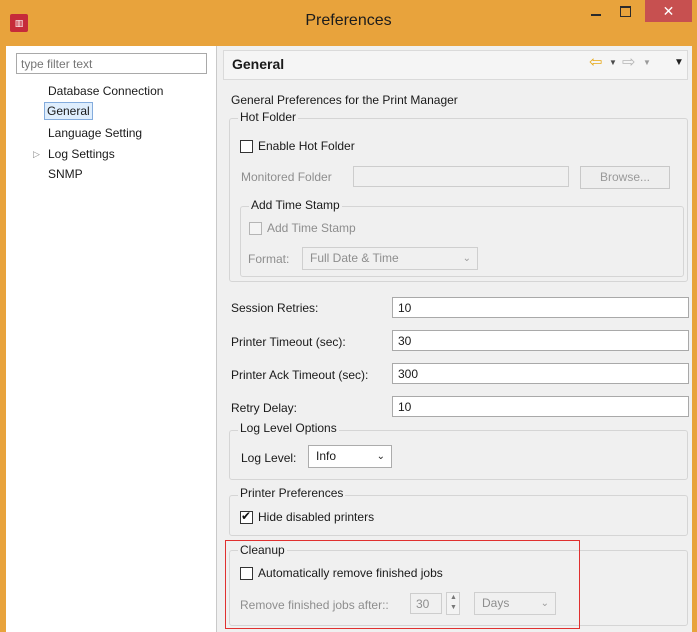 The image size is (697, 632). I want to click on expand-arrow-icon: ▷, so click(38, 154).